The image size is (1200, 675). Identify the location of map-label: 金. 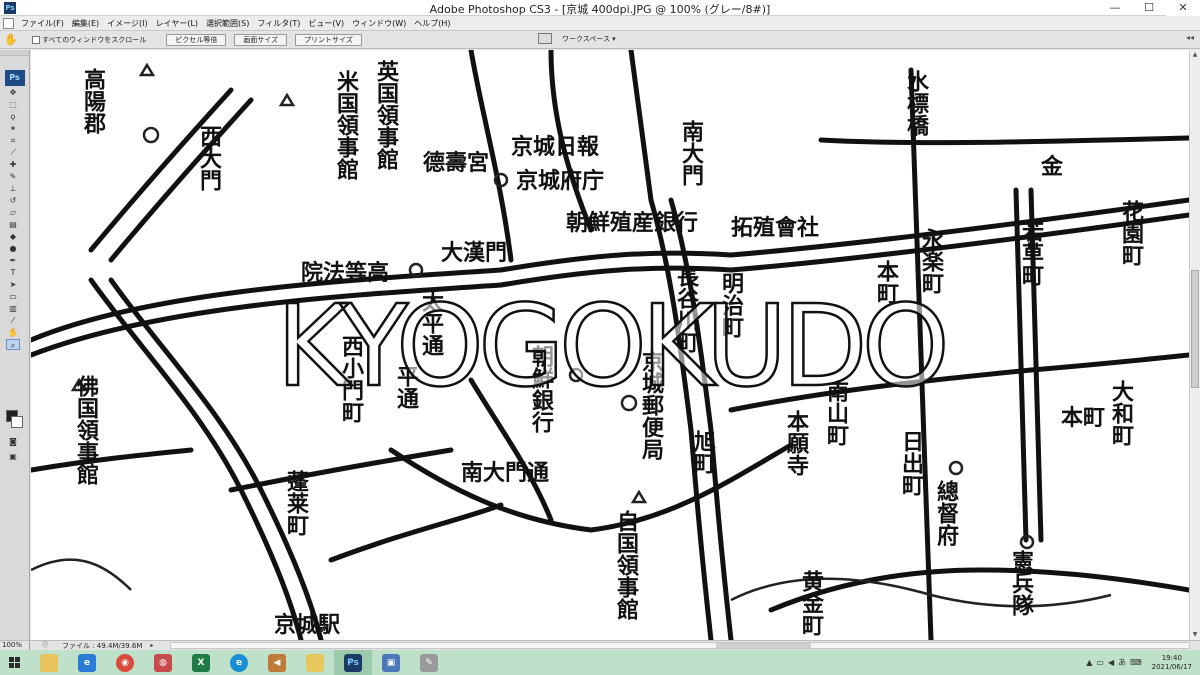
(1052, 167).